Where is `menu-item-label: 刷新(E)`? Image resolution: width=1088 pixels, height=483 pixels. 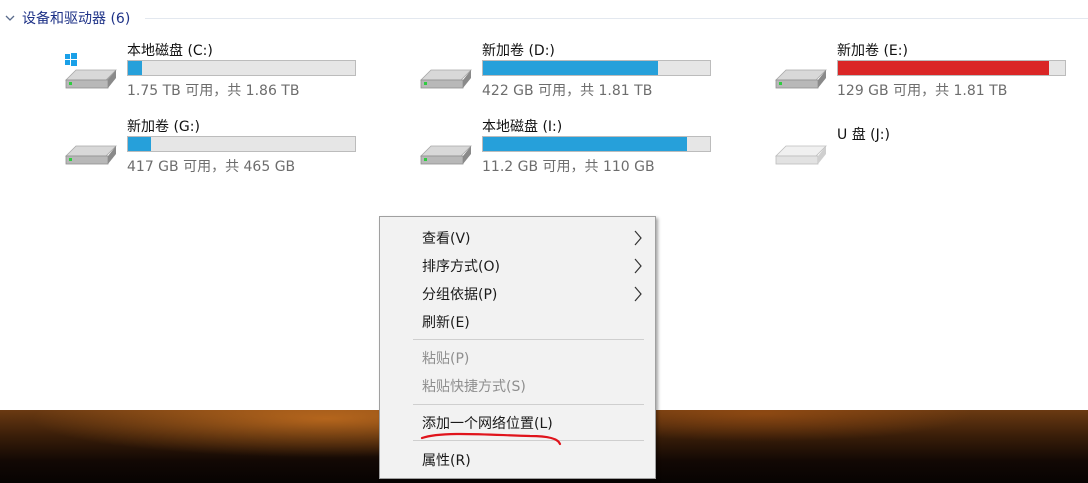 menu-item-label: 刷新(E) is located at coordinates (446, 322).